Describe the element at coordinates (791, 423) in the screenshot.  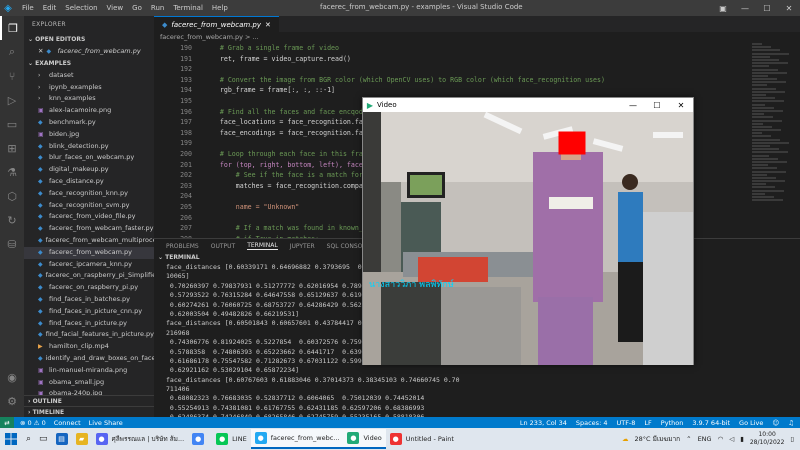
I see `bell-icon: ♫` at that location.